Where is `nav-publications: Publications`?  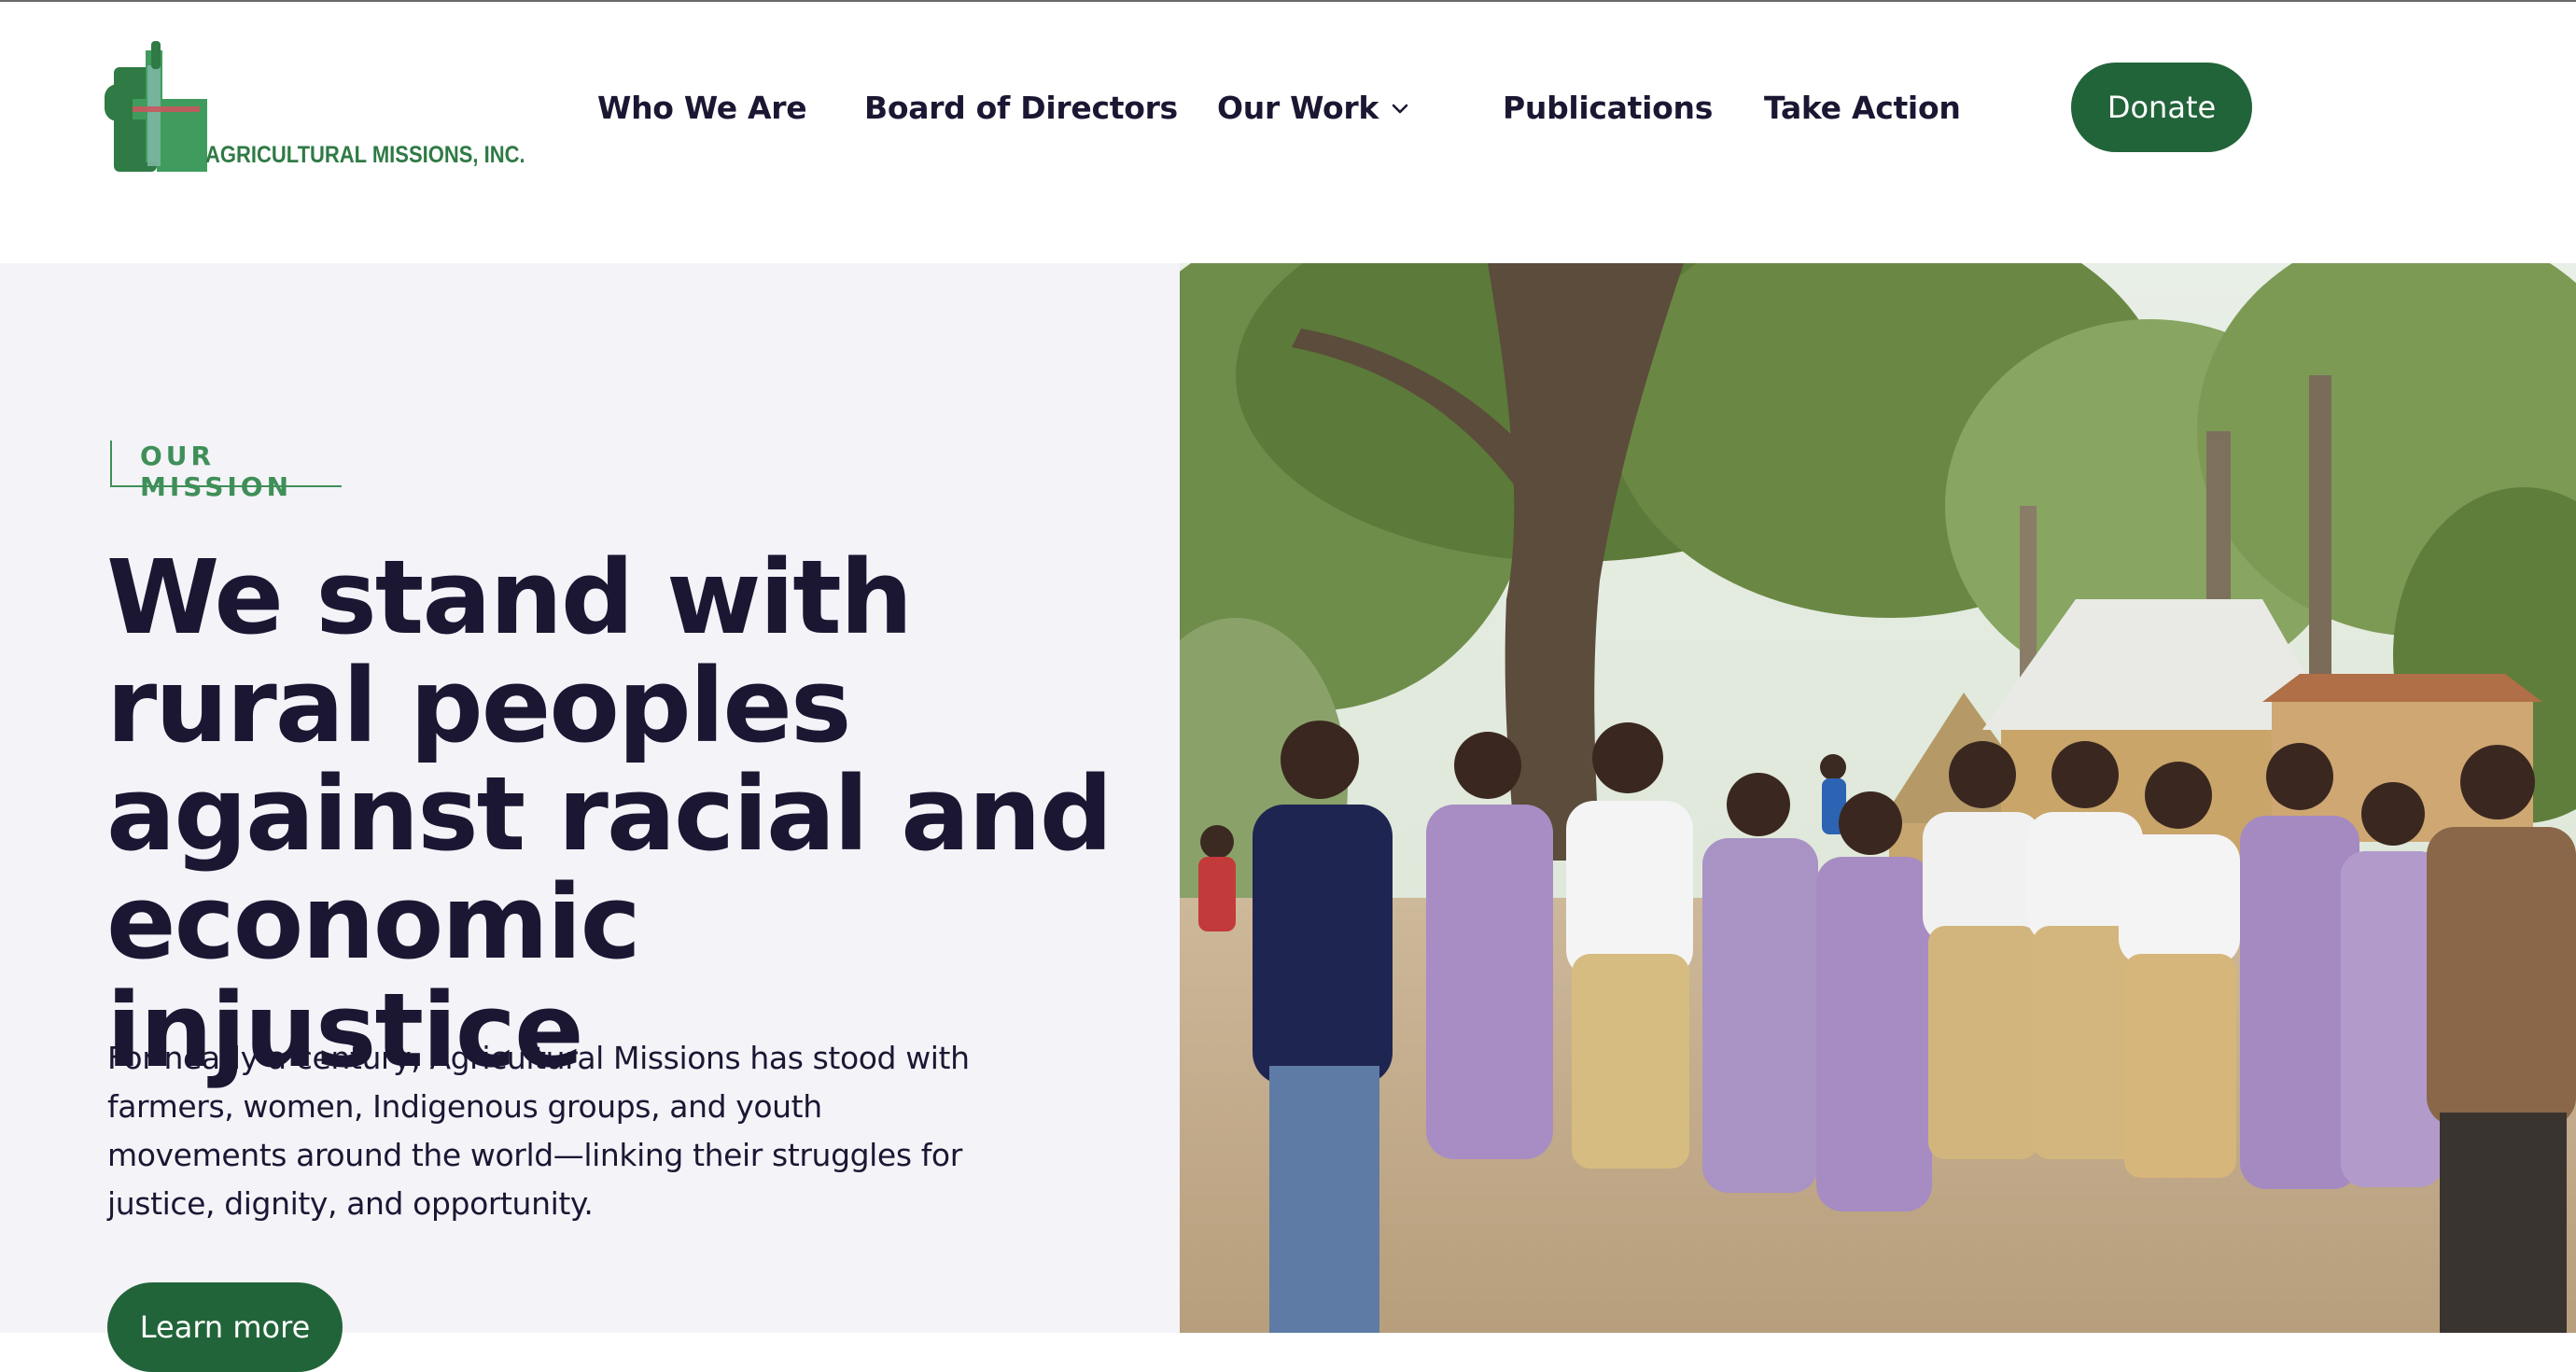 nav-publications: Publications is located at coordinates (1608, 108).